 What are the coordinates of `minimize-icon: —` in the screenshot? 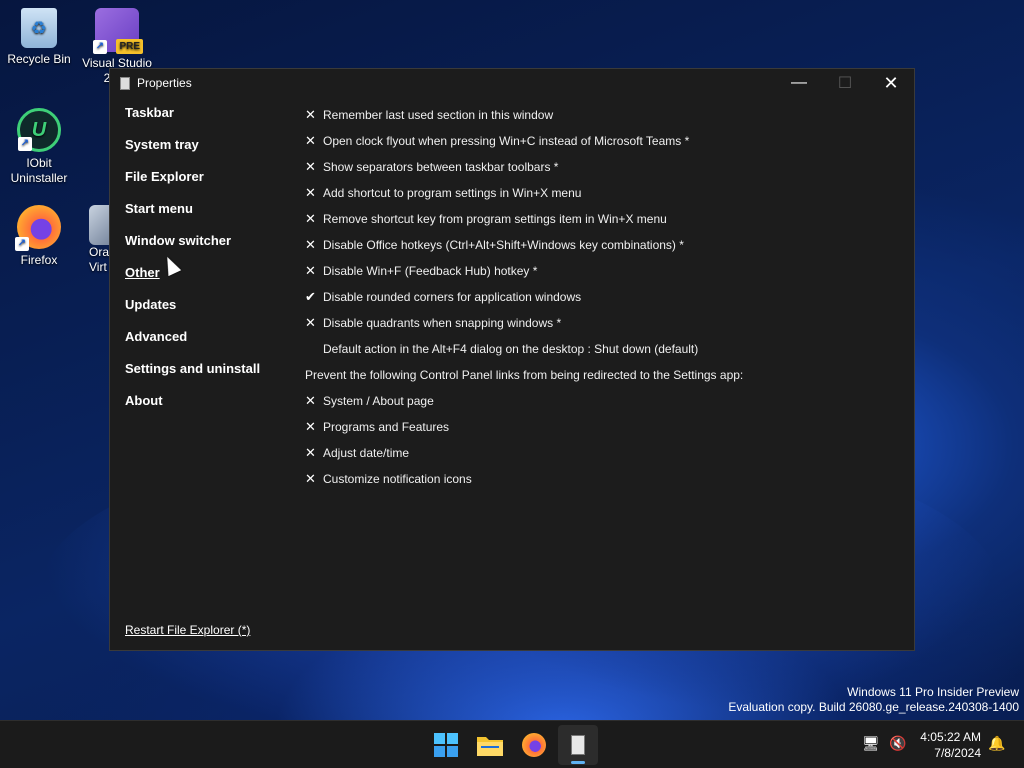 It's located at (799, 82).